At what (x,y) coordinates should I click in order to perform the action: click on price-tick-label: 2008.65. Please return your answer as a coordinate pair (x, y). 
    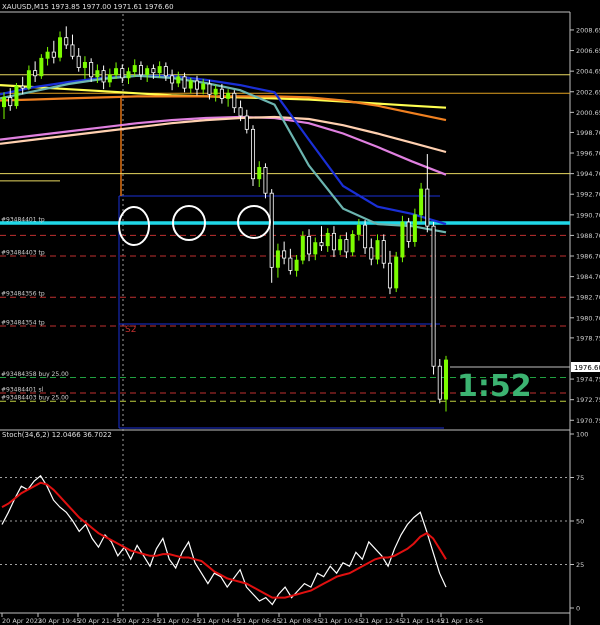
    Looking at the image, I should click on (588, 30).